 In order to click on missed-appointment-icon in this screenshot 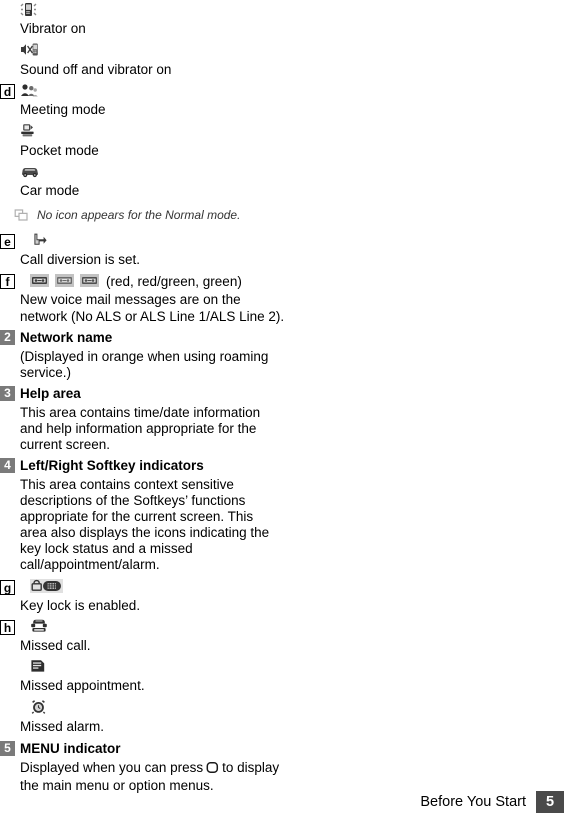, I will do `click(38, 668)`.